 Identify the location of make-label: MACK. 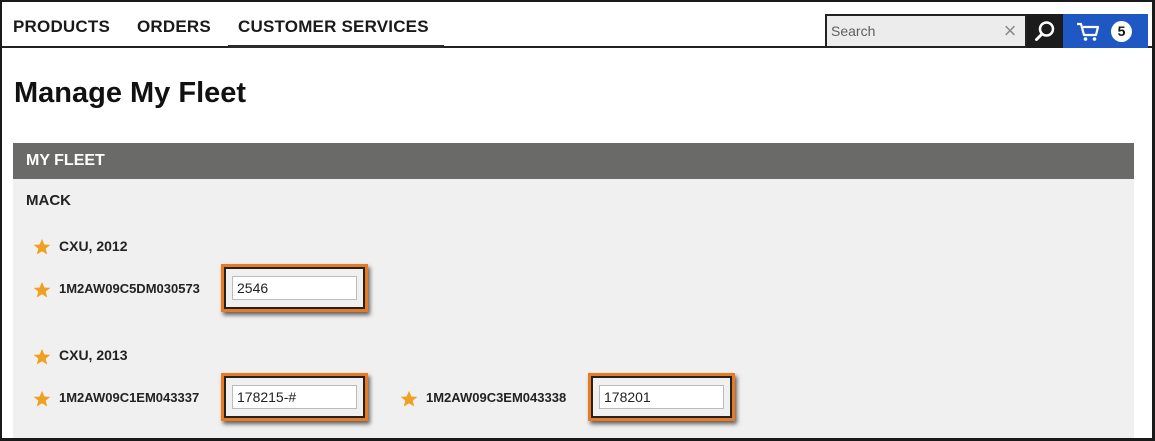
(48, 200).